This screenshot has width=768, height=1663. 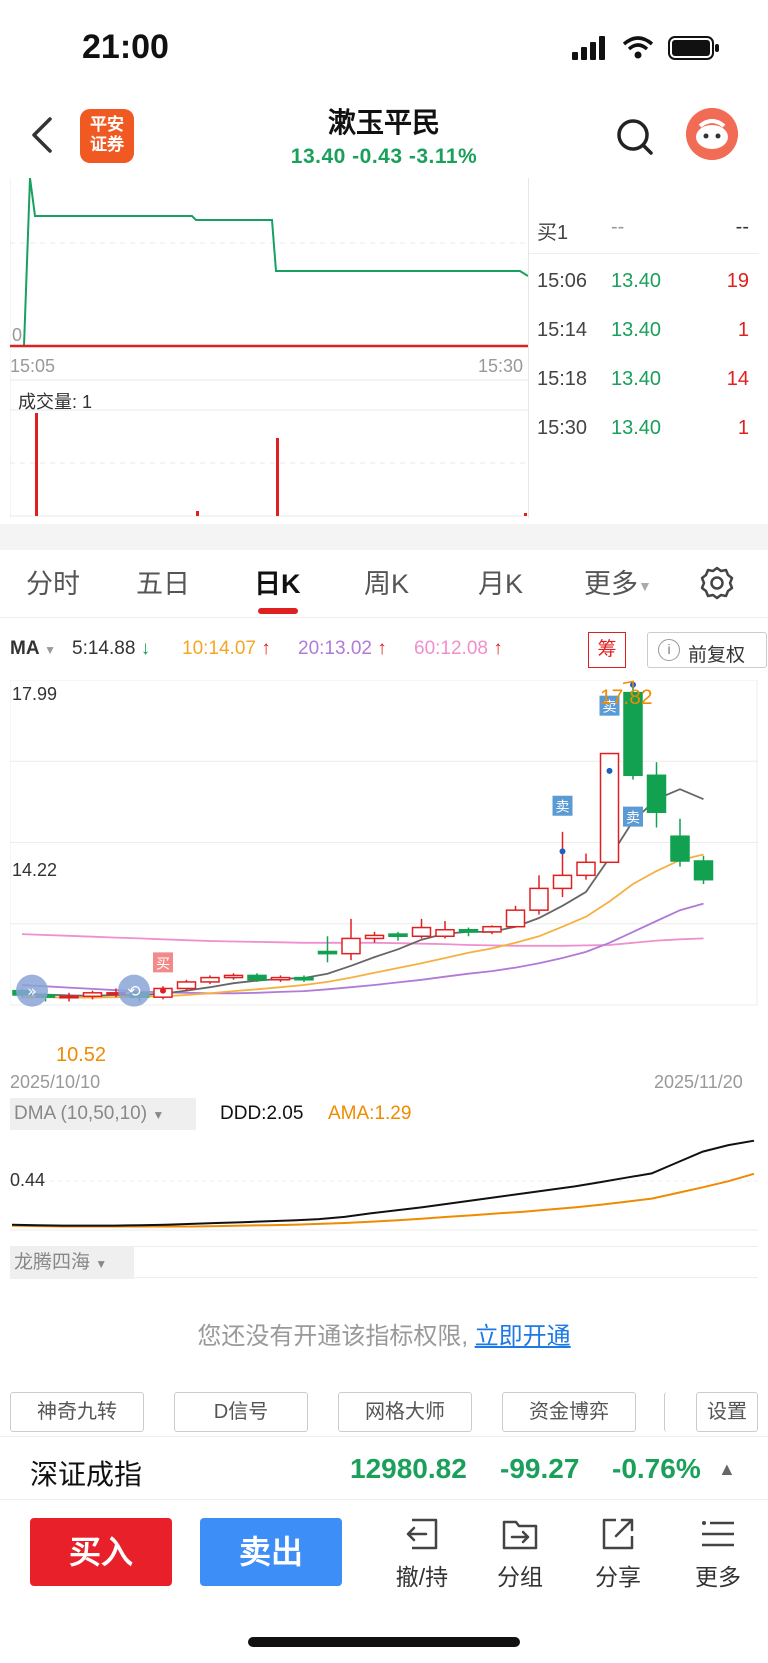 I want to click on tab-monthly-k: 月K, so click(x=500, y=581).